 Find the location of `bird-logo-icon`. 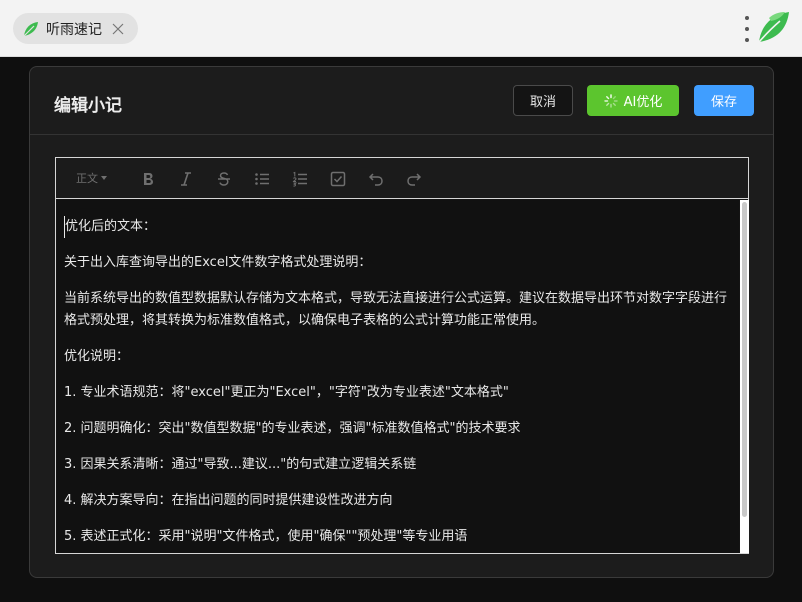

bird-logo-icon is located at coordinates (30, 28).